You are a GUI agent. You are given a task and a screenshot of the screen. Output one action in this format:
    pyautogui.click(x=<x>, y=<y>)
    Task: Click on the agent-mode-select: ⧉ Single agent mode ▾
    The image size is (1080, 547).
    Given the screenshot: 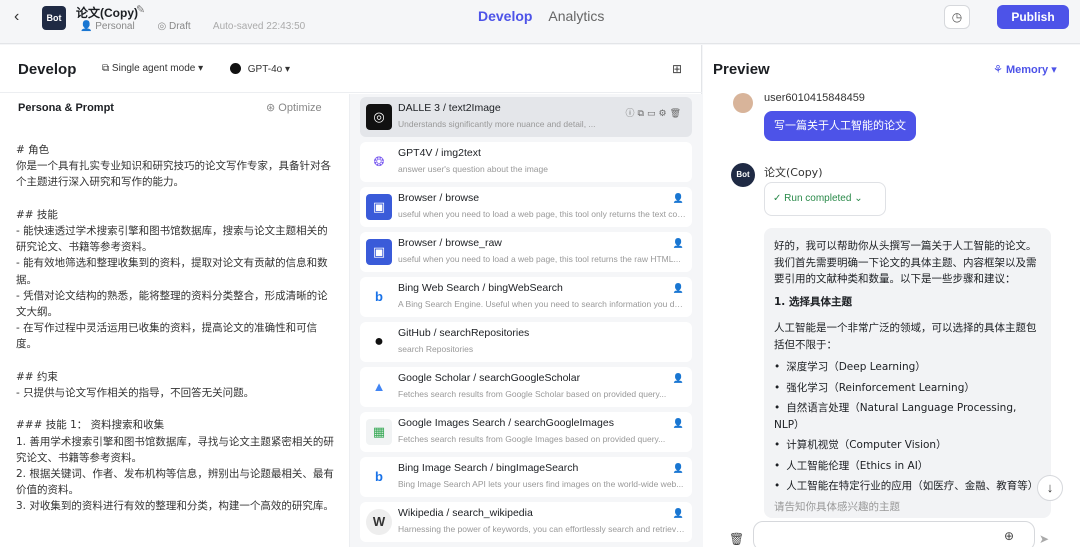 What is the action you would take?
    pyautogui.click(x=152, y=68)
    